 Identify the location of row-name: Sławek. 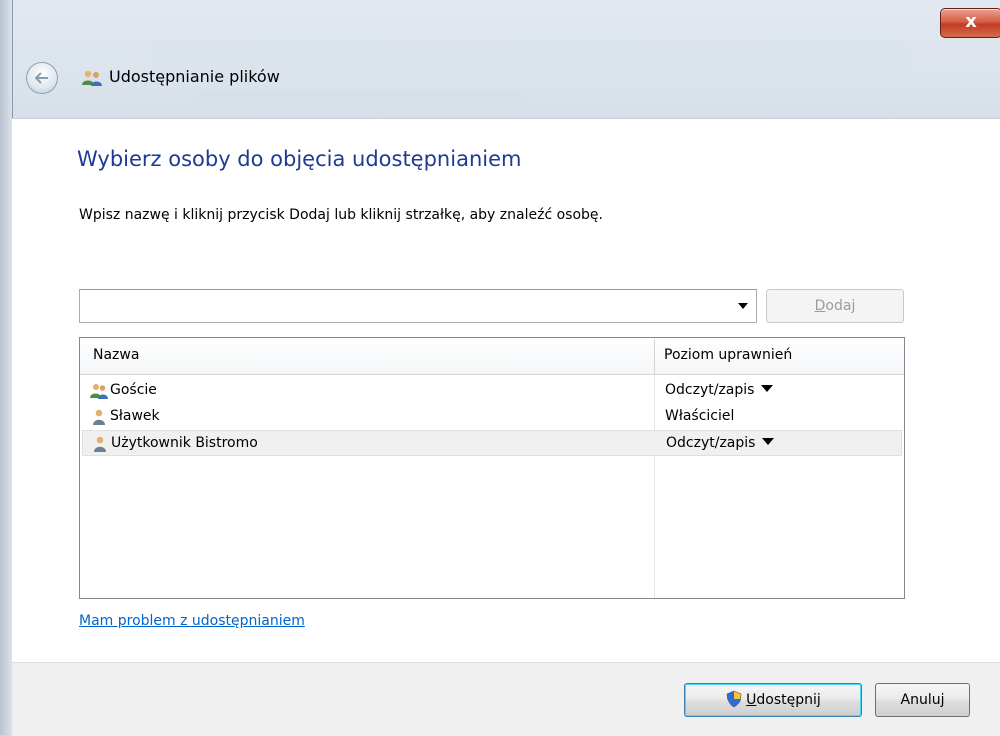
(135, 416).